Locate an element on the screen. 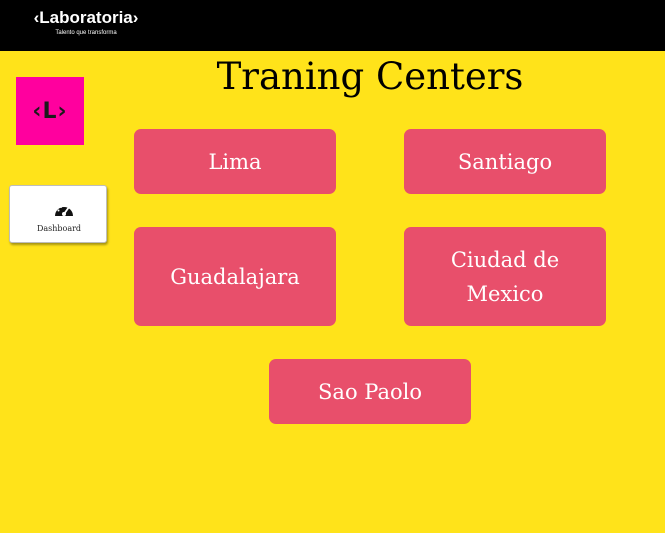 Image resolution: width=665 pixels, height=533 pixels. center-button-sao-paolo: Sao Paolo is located at coordinates (370, 391).